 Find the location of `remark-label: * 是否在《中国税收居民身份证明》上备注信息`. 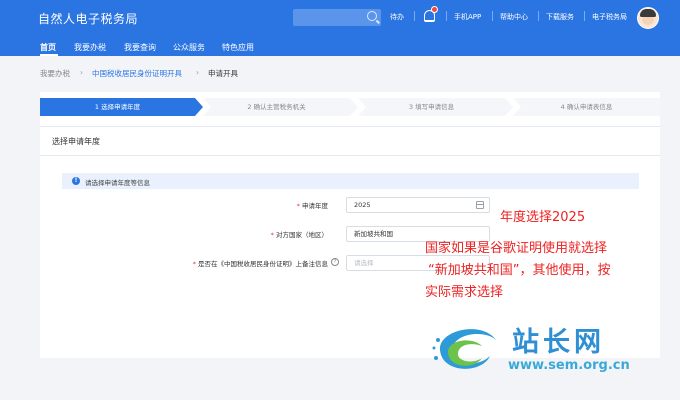

remark-label: * 是否在《中国税收居民身份证明》上备注信息 is located at coordinates (260, 264).